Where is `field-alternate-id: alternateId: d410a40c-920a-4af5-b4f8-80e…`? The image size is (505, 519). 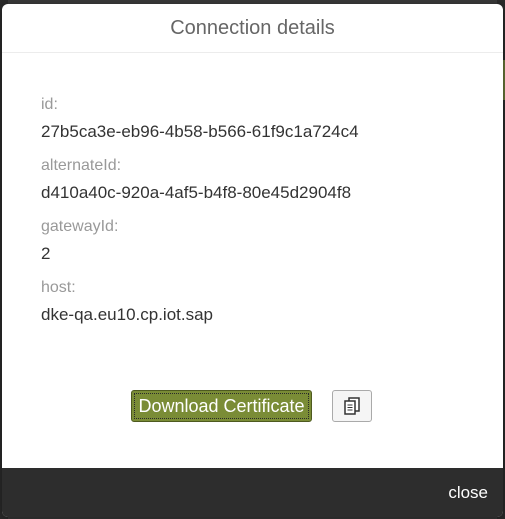
field-alternate-id: alternateId: d410a40c-920a-4af5-b4f8-80e… is located at coordinates (272, 180).